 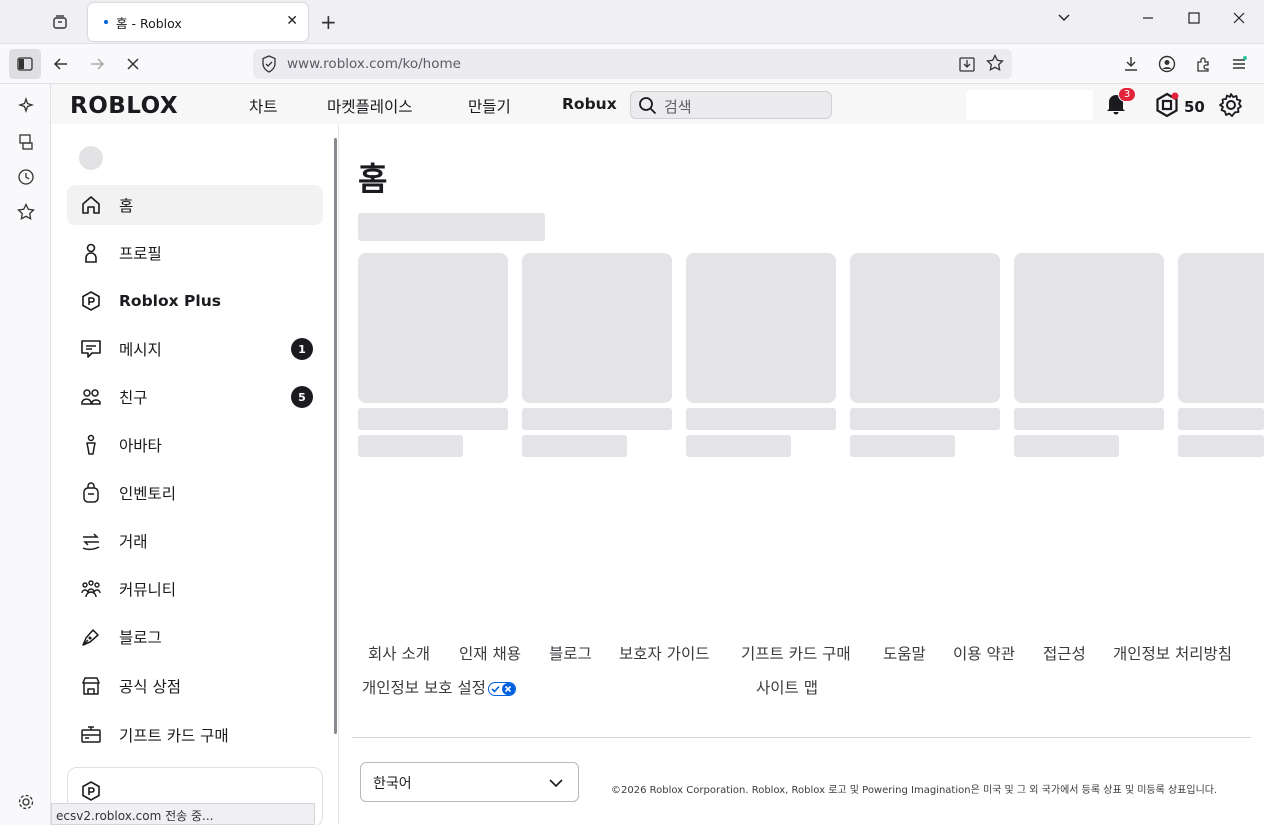 I want to click on language-select: 한국어, so click(x=469, y=782).